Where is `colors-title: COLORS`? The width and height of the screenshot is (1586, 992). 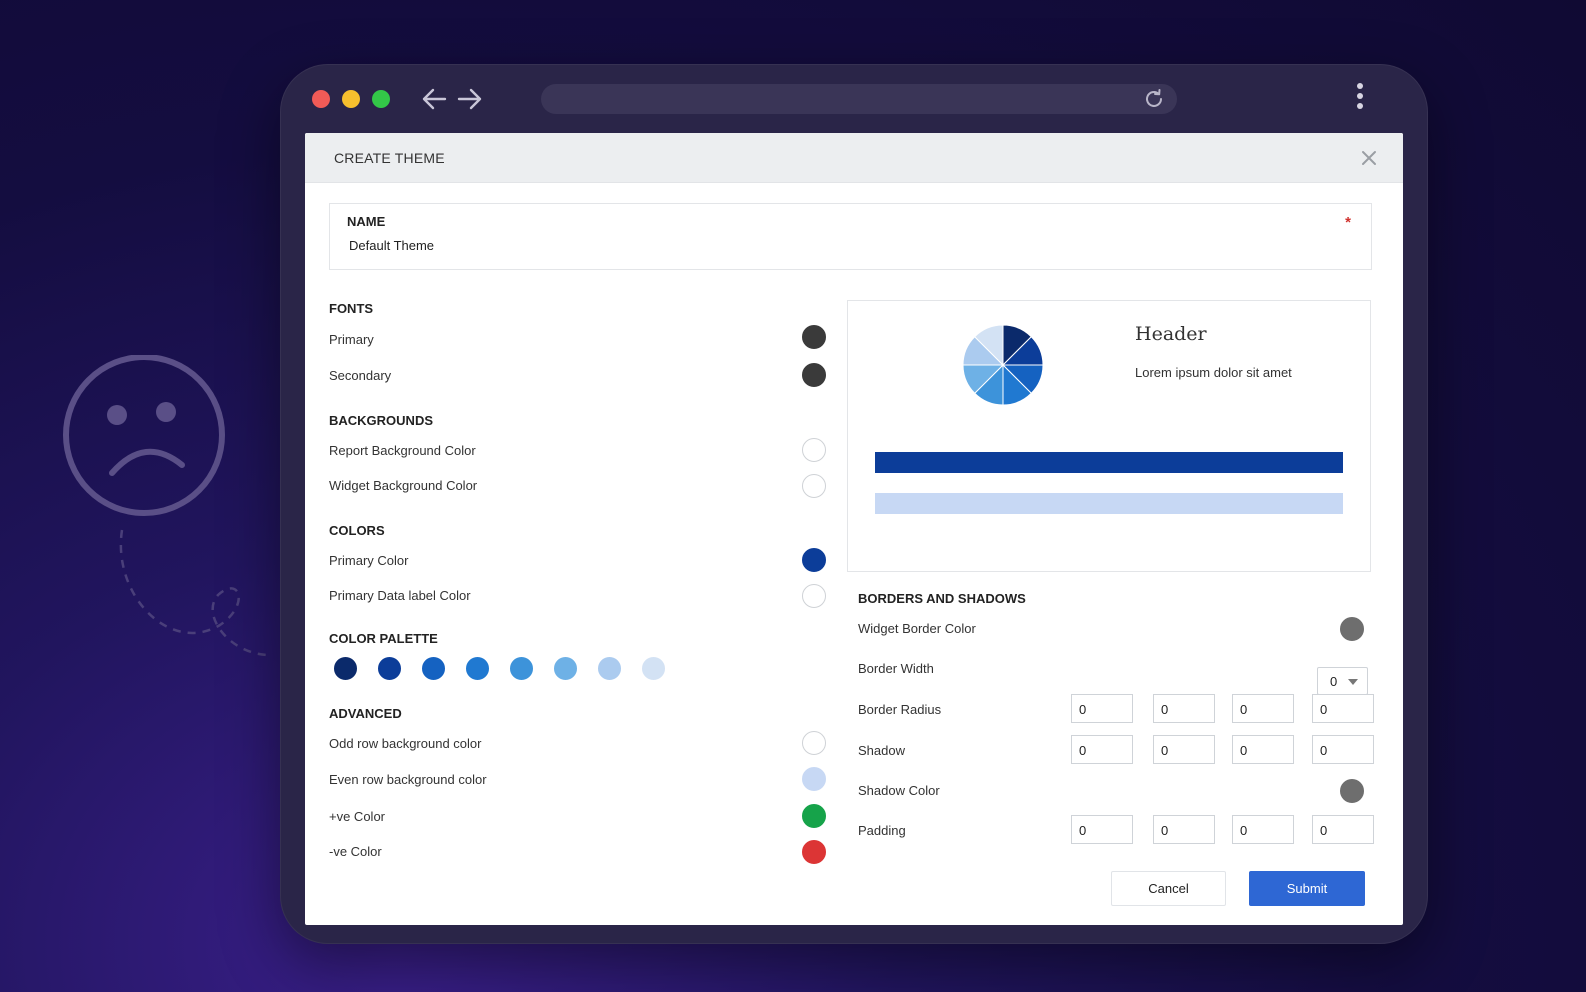 colors-title: COLORS is located at coordinates (357, 530).